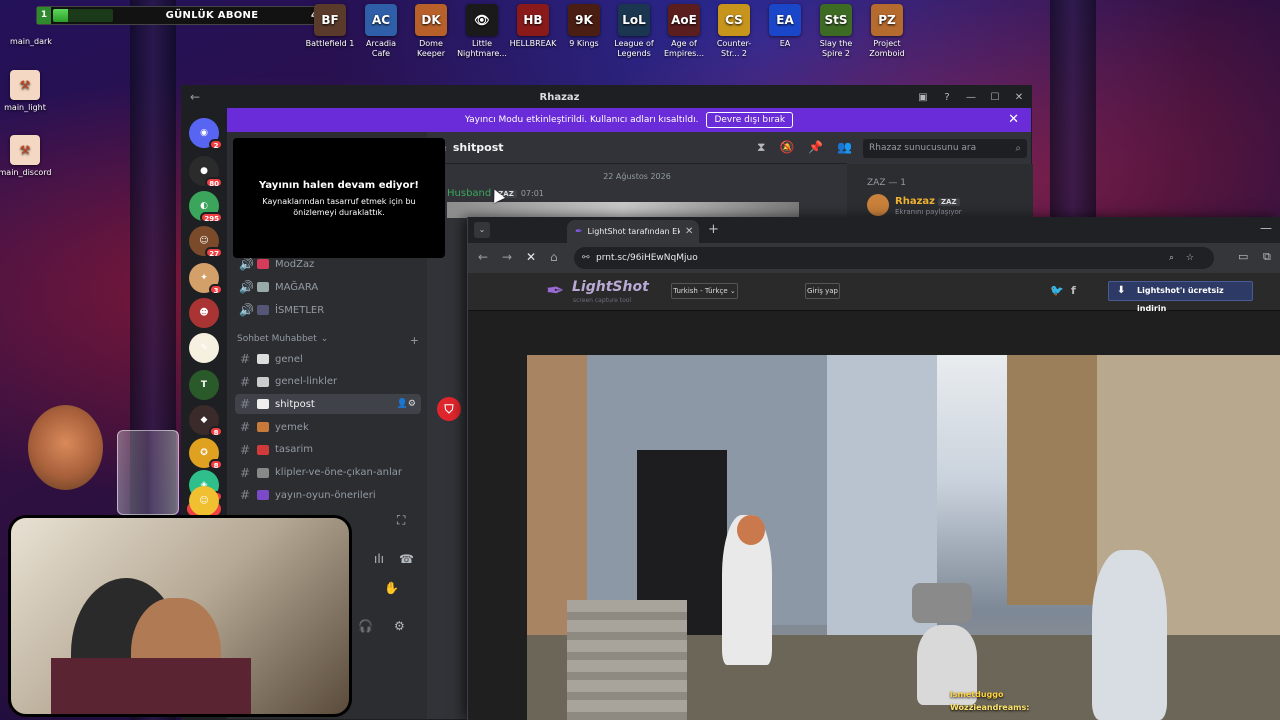 This screenshot has width=1280, height=720. What do you see at coordinates (365, 626) in the screenshot?
I see `headphones-icon: 🎧` at bounding box center [365, 626].